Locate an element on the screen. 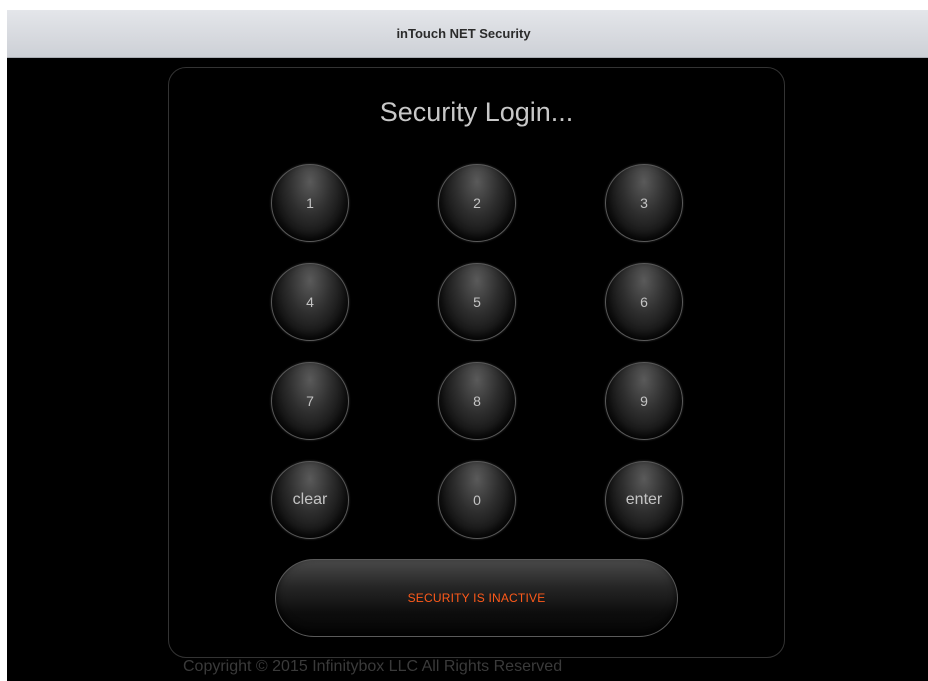 This screenshot has height=681, width=928. key-5-button: 5 is located at coordinates (477, 302).